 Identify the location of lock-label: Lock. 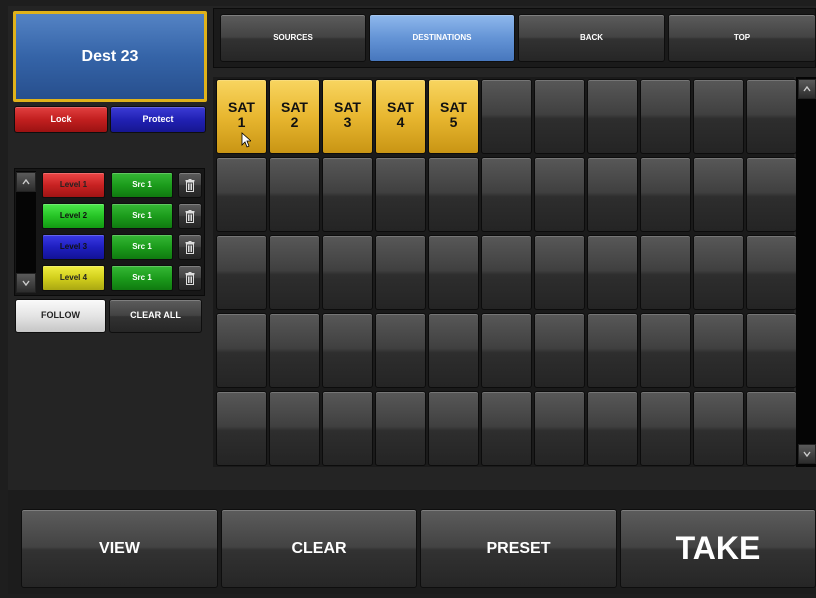
(61, 118).